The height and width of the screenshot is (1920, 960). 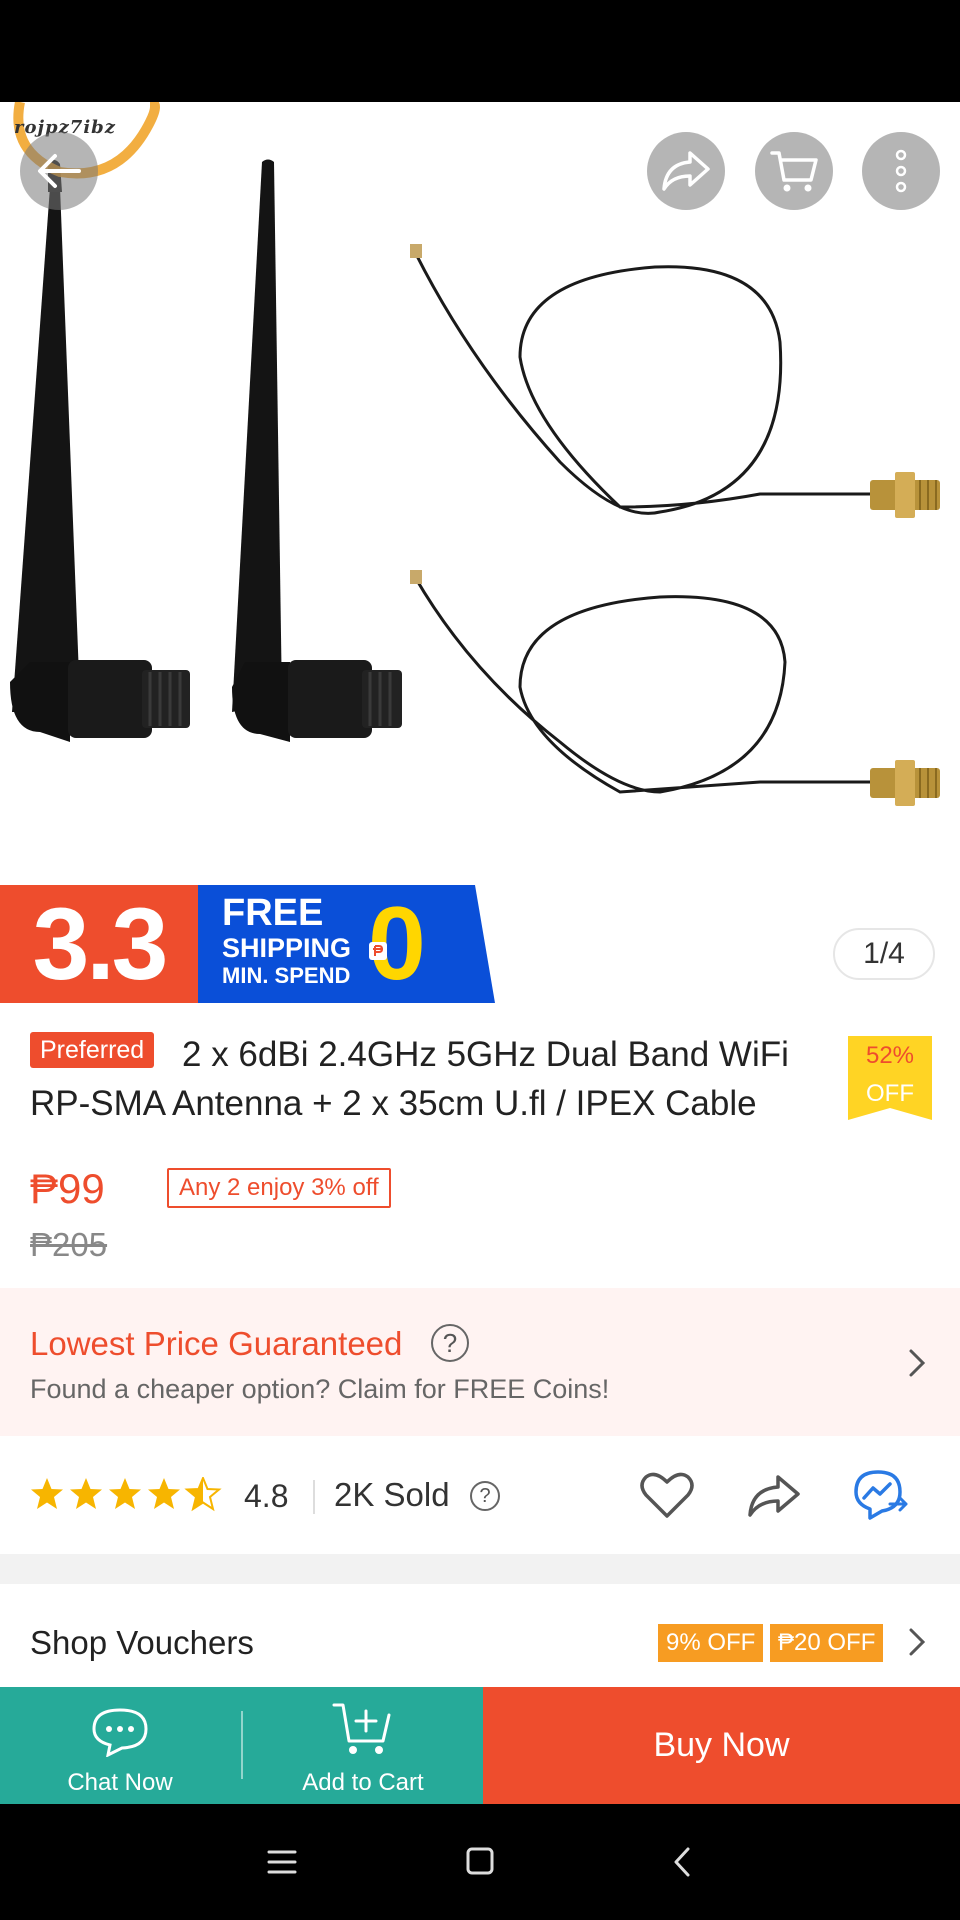 What do you see at coordinates (287, 948) in the screenshot?
I see `promo-shipping-text: SHIPPING` at bounding box center [287, 948].